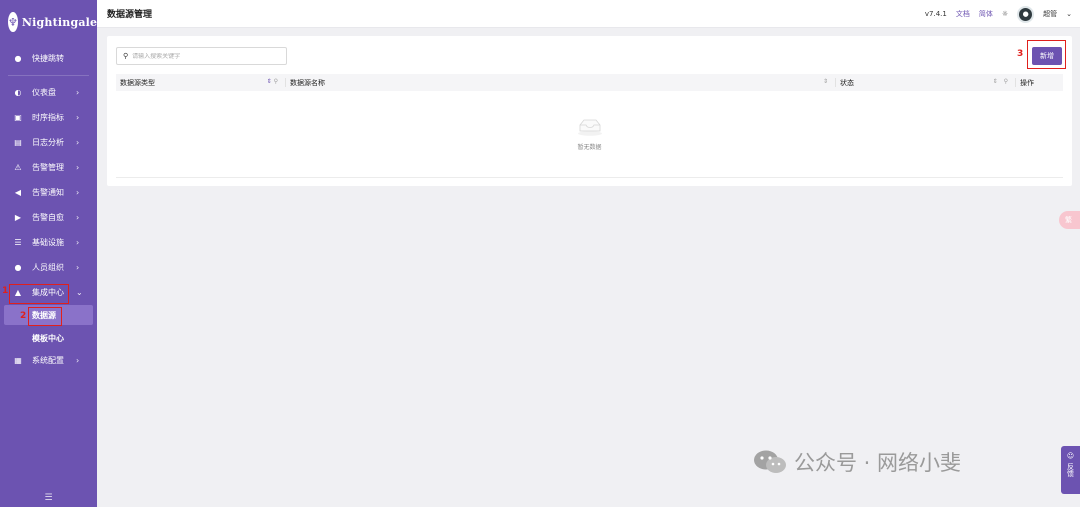 This screenshot has height=507, width=1080. I want to click on collapse-menu-icon: ☰, so click(48, 498).